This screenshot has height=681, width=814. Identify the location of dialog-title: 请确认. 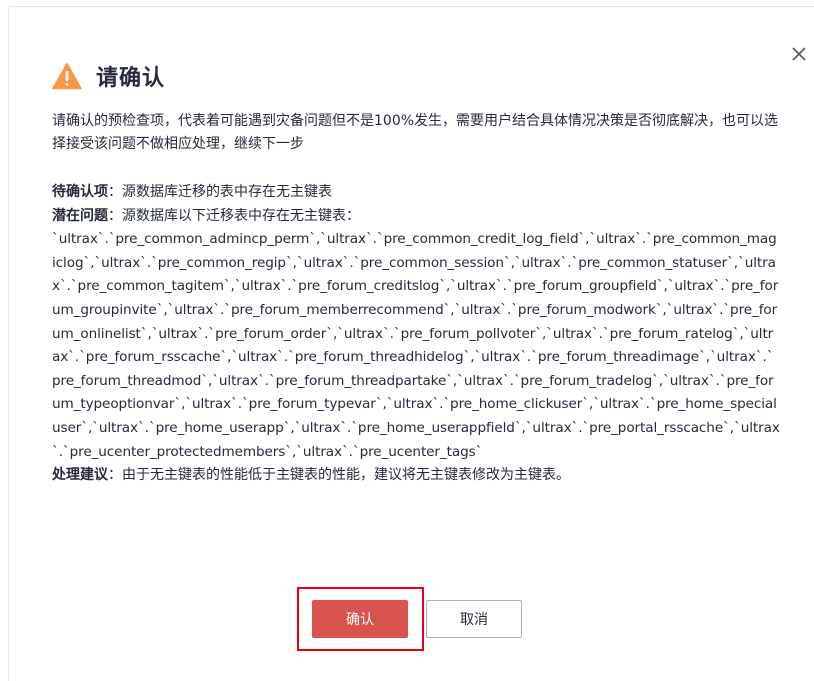
(131, 78).